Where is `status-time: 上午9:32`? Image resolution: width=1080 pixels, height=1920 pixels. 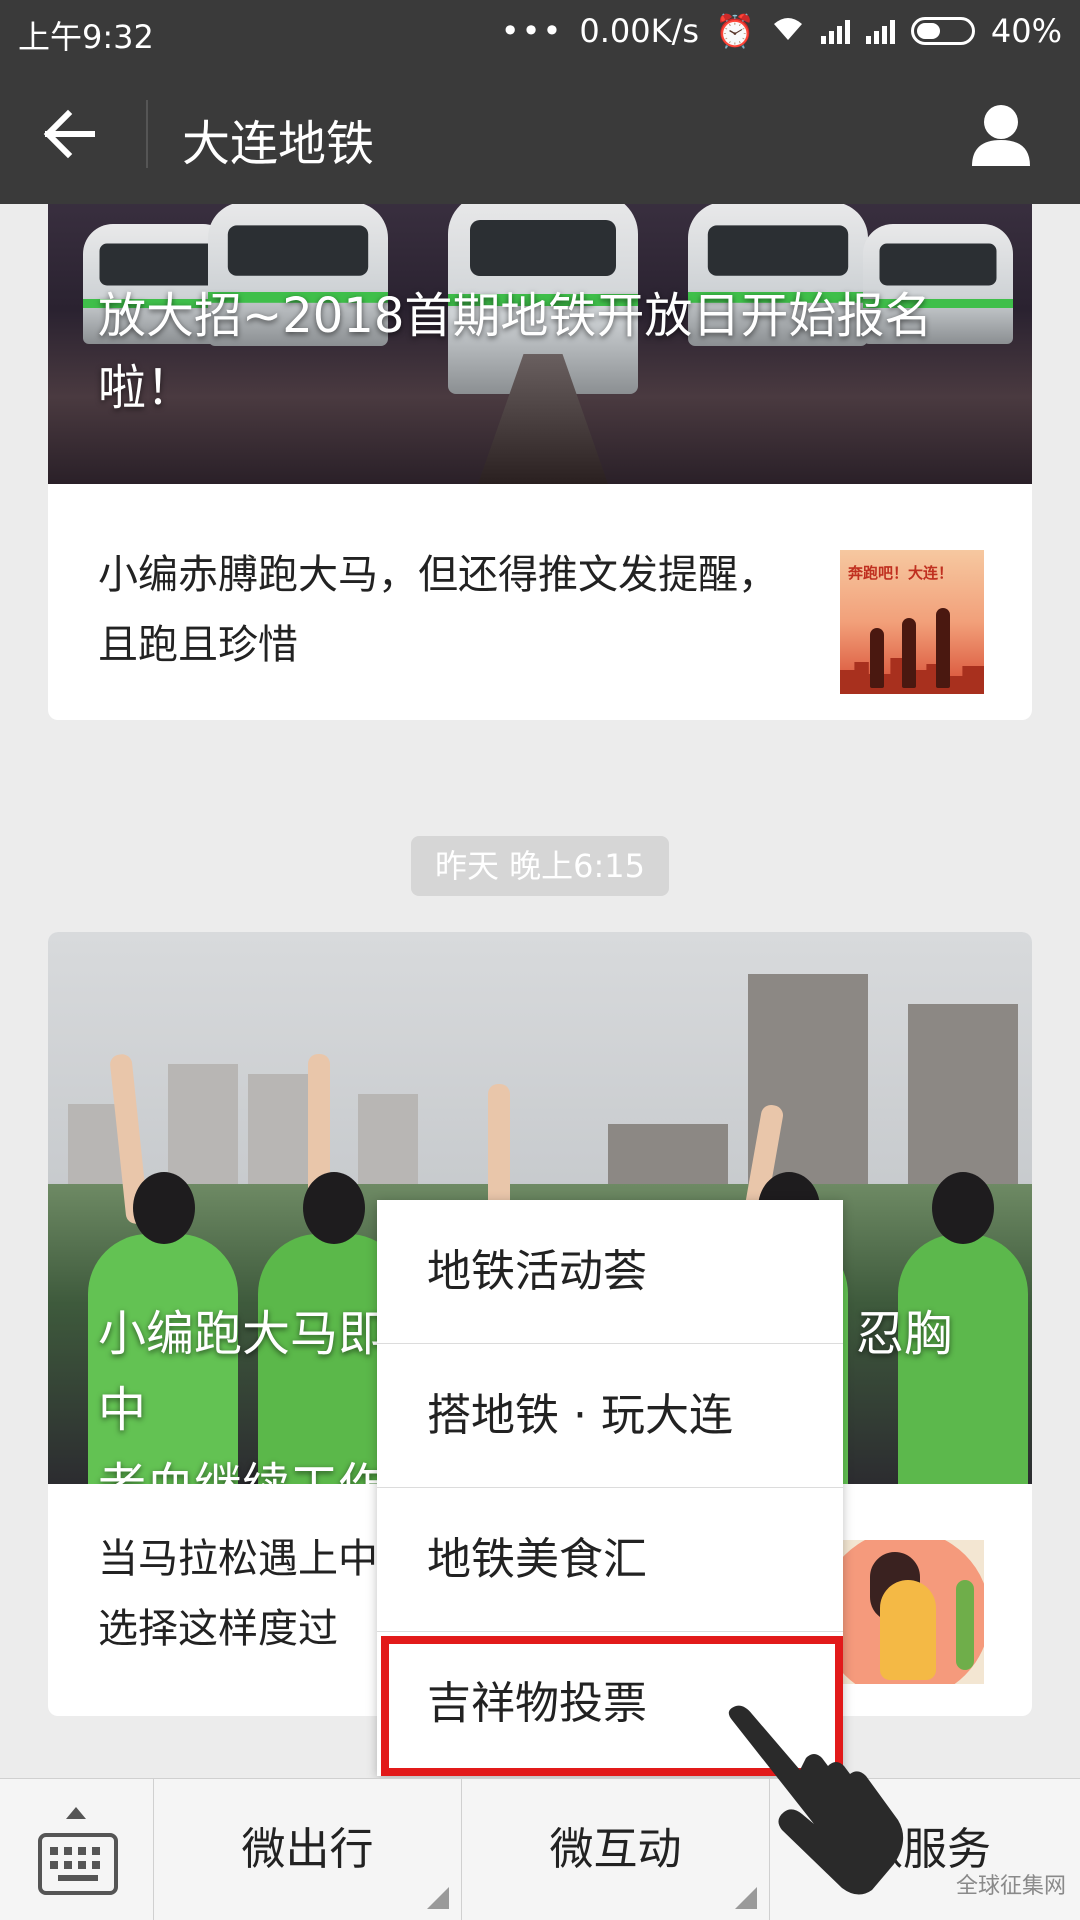
status-time: 上午9:32 is located at coordinates (86, 37).